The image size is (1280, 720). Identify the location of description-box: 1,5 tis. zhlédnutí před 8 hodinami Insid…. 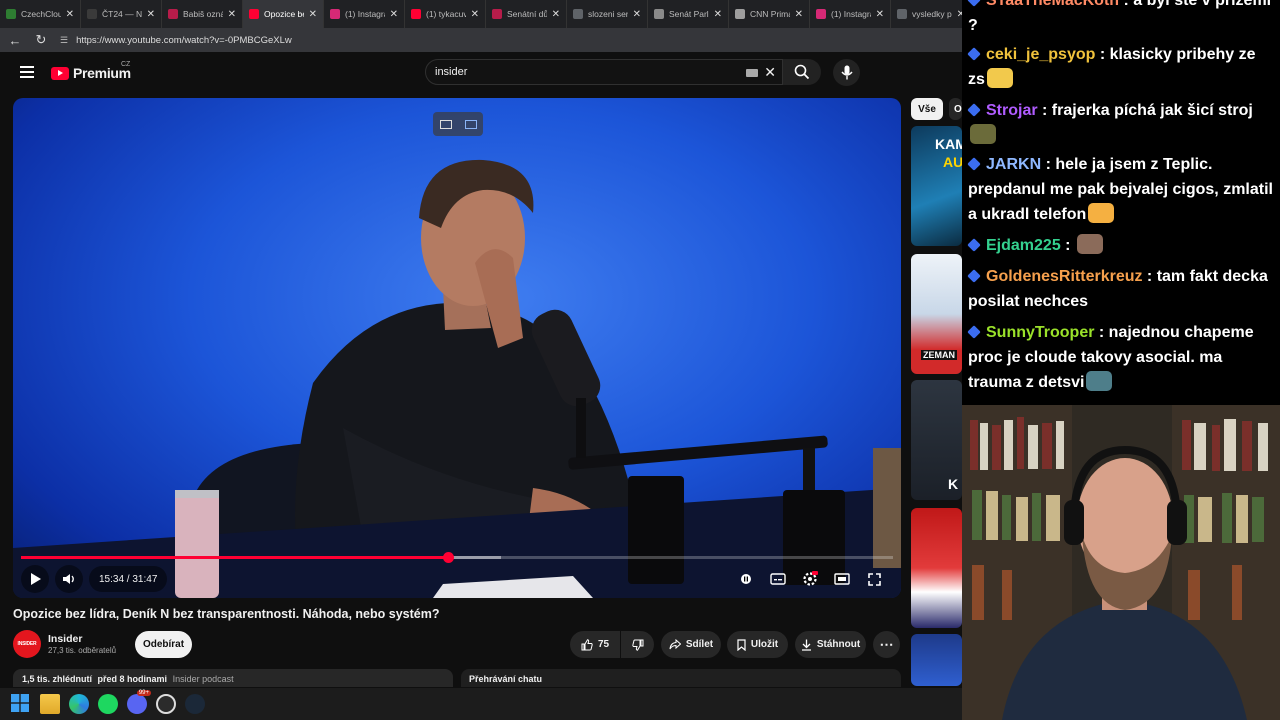
(233, 678).